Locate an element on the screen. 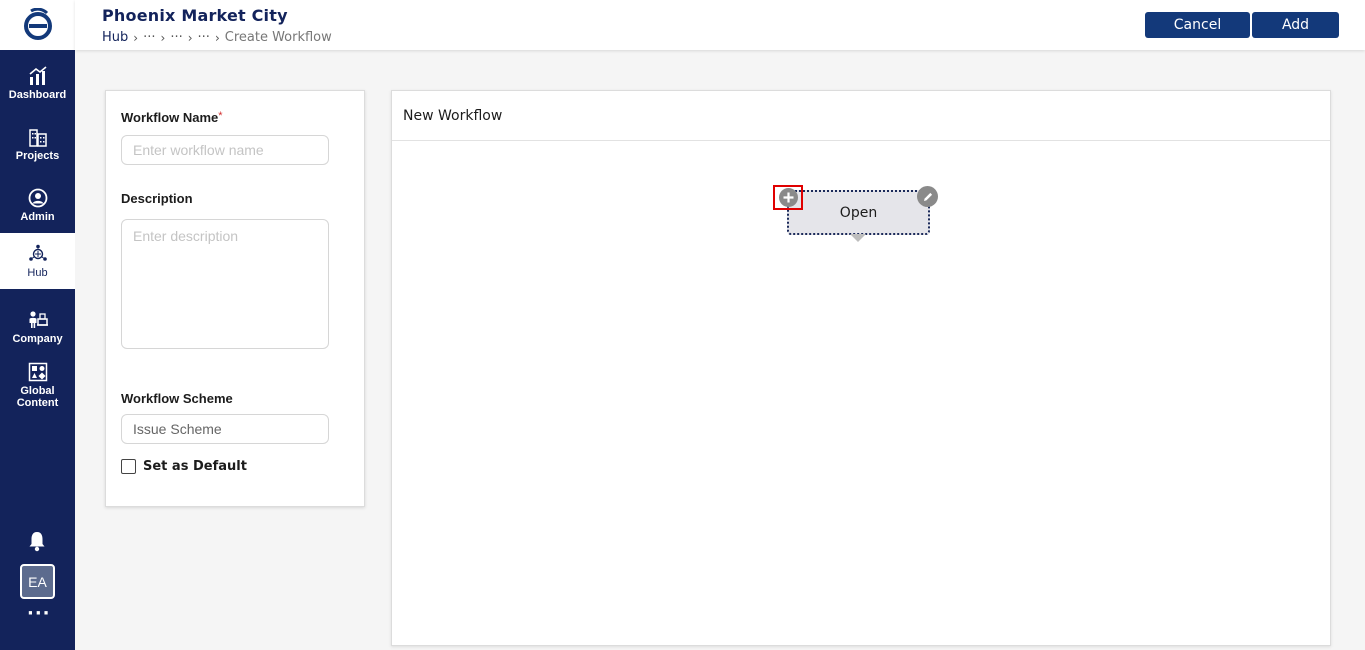 Image resolution: width=1365 pixels, height=650 pixels. pencil-icon is located at coordinates (927, 196).